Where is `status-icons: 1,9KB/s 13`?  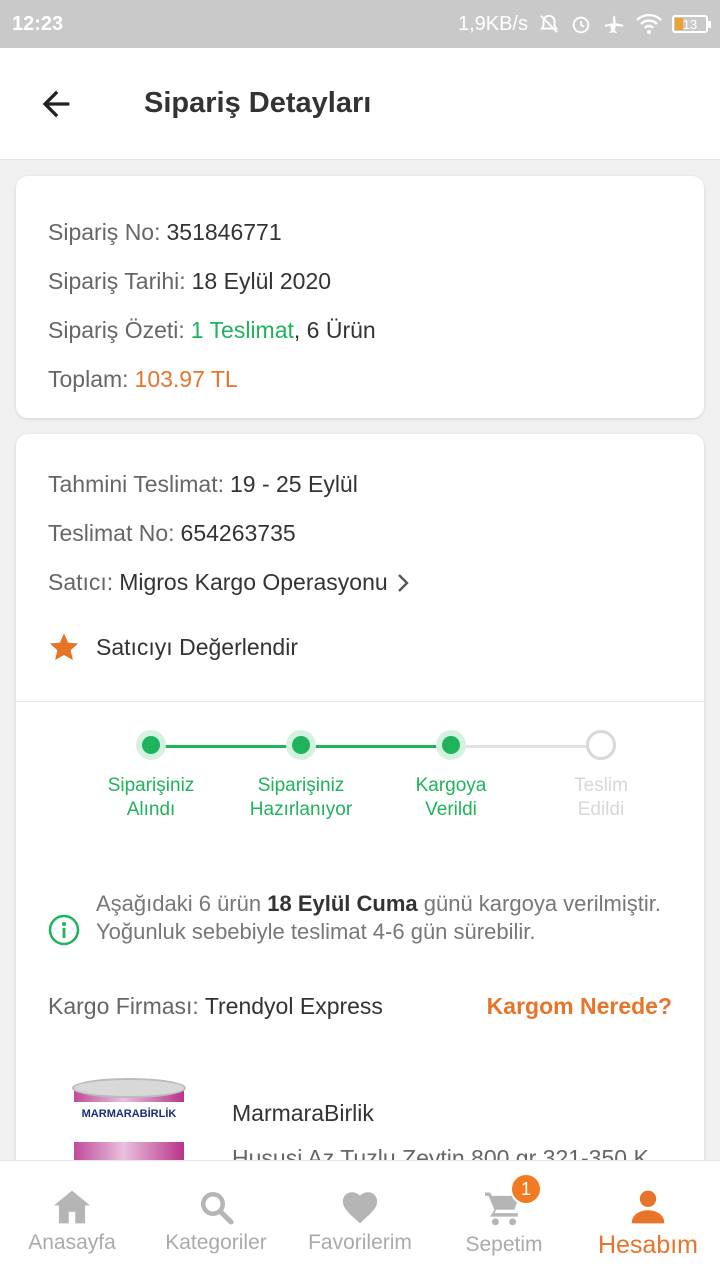 status-icons: 1,9KB/s 13 is located at coordinates (584, 24).